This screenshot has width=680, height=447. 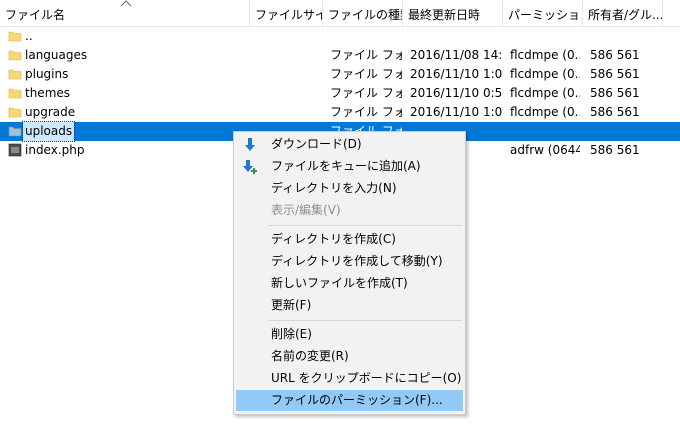 What do you see at coordinates (349, 210) in the screenshot?
I see `menu-item-view-edit: 表示/編集(V)` at bounding box center [349, 210].